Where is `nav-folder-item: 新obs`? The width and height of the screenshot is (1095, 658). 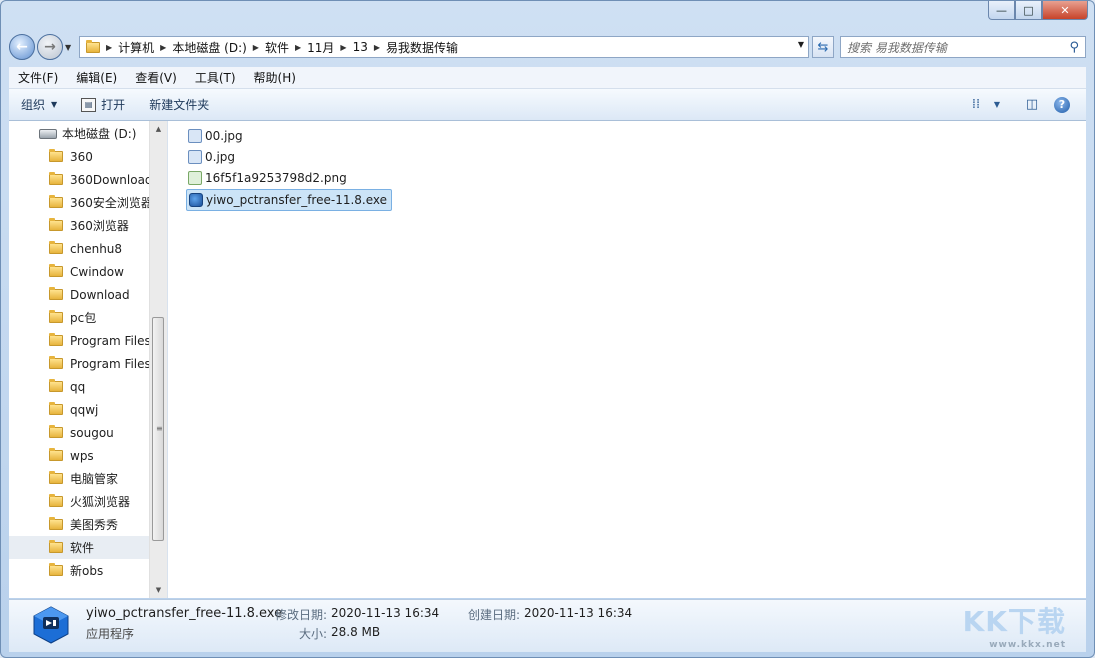 nav-folder-item: 新obs is located at coordinates (79, 570).